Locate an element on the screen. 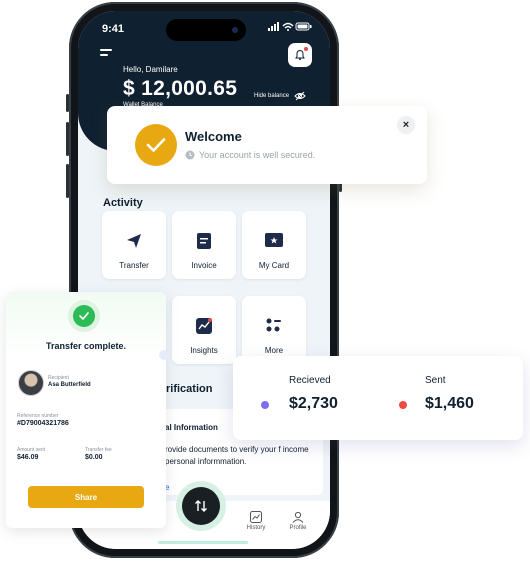  tile-label: More is located at coordinates (274, 350).